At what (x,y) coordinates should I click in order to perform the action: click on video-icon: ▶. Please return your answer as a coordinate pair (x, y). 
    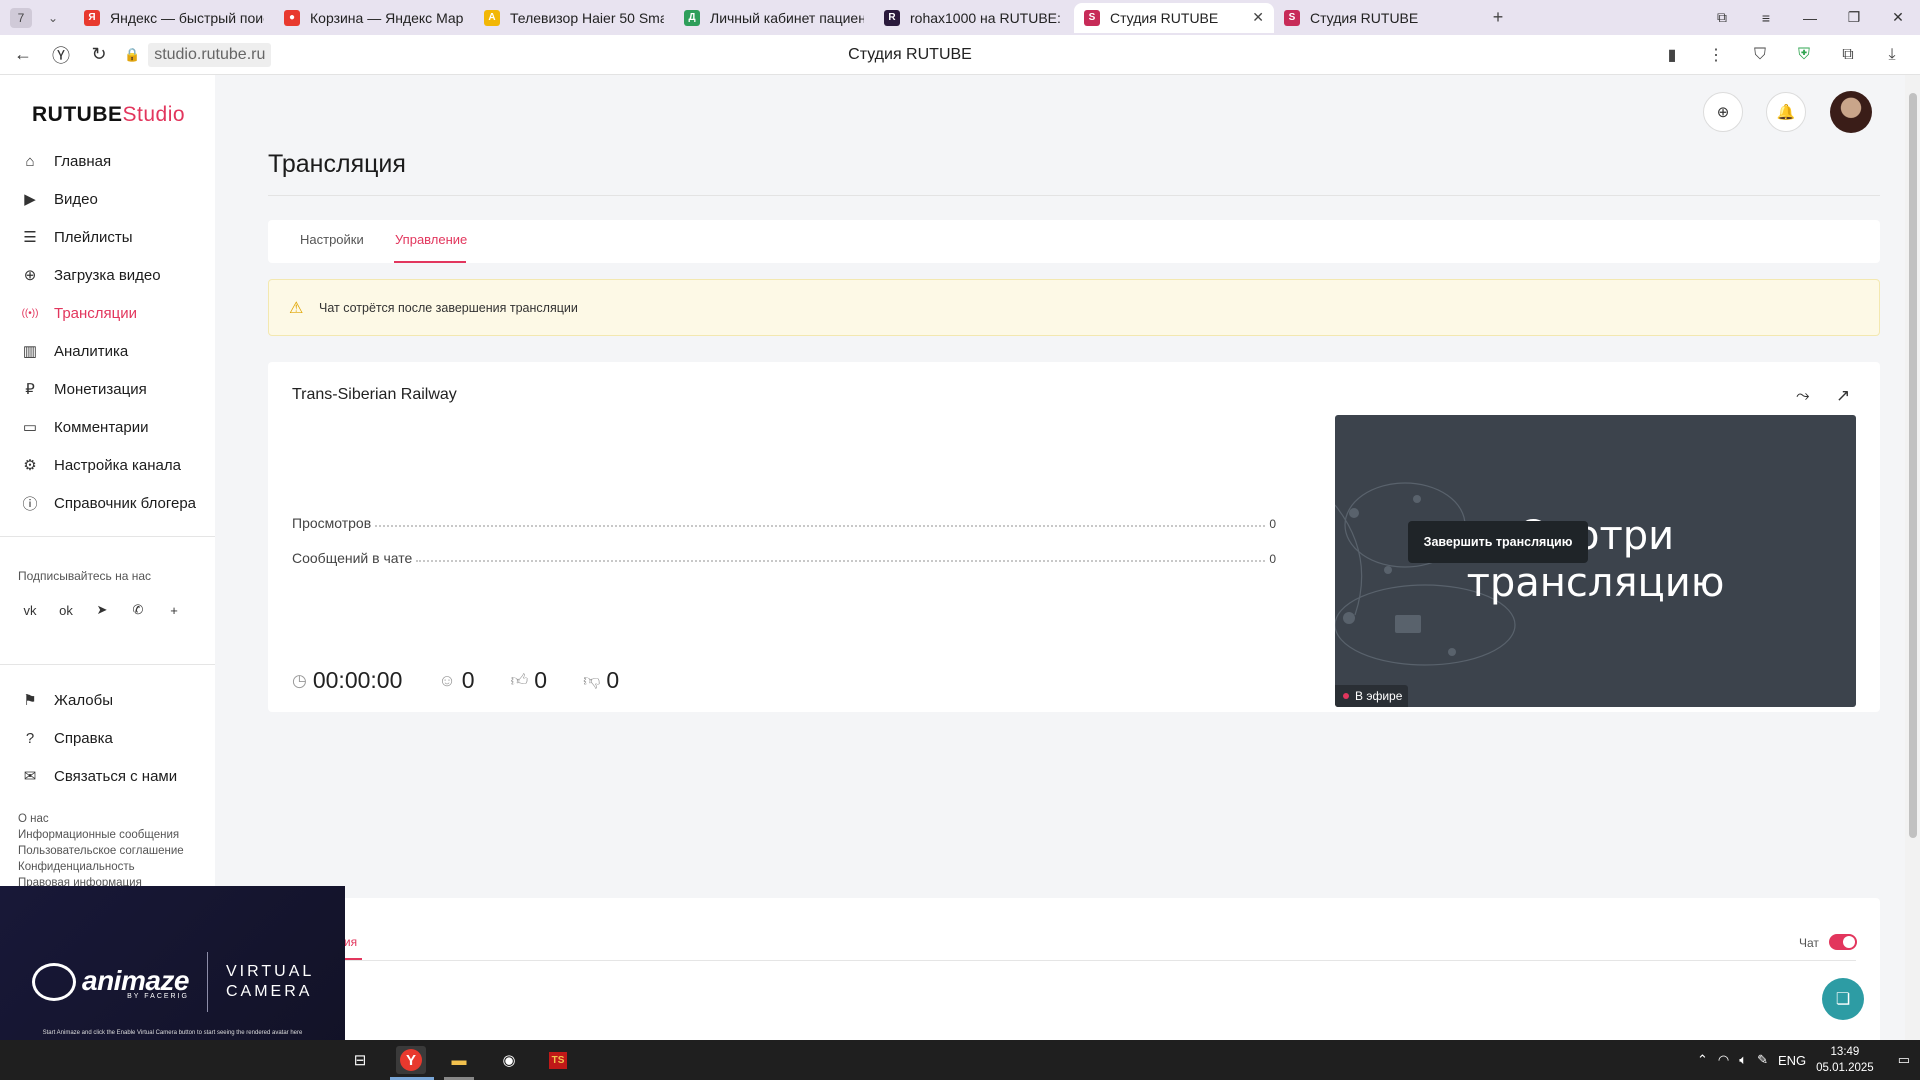
    Looking at the image, I should click on (30, 199).